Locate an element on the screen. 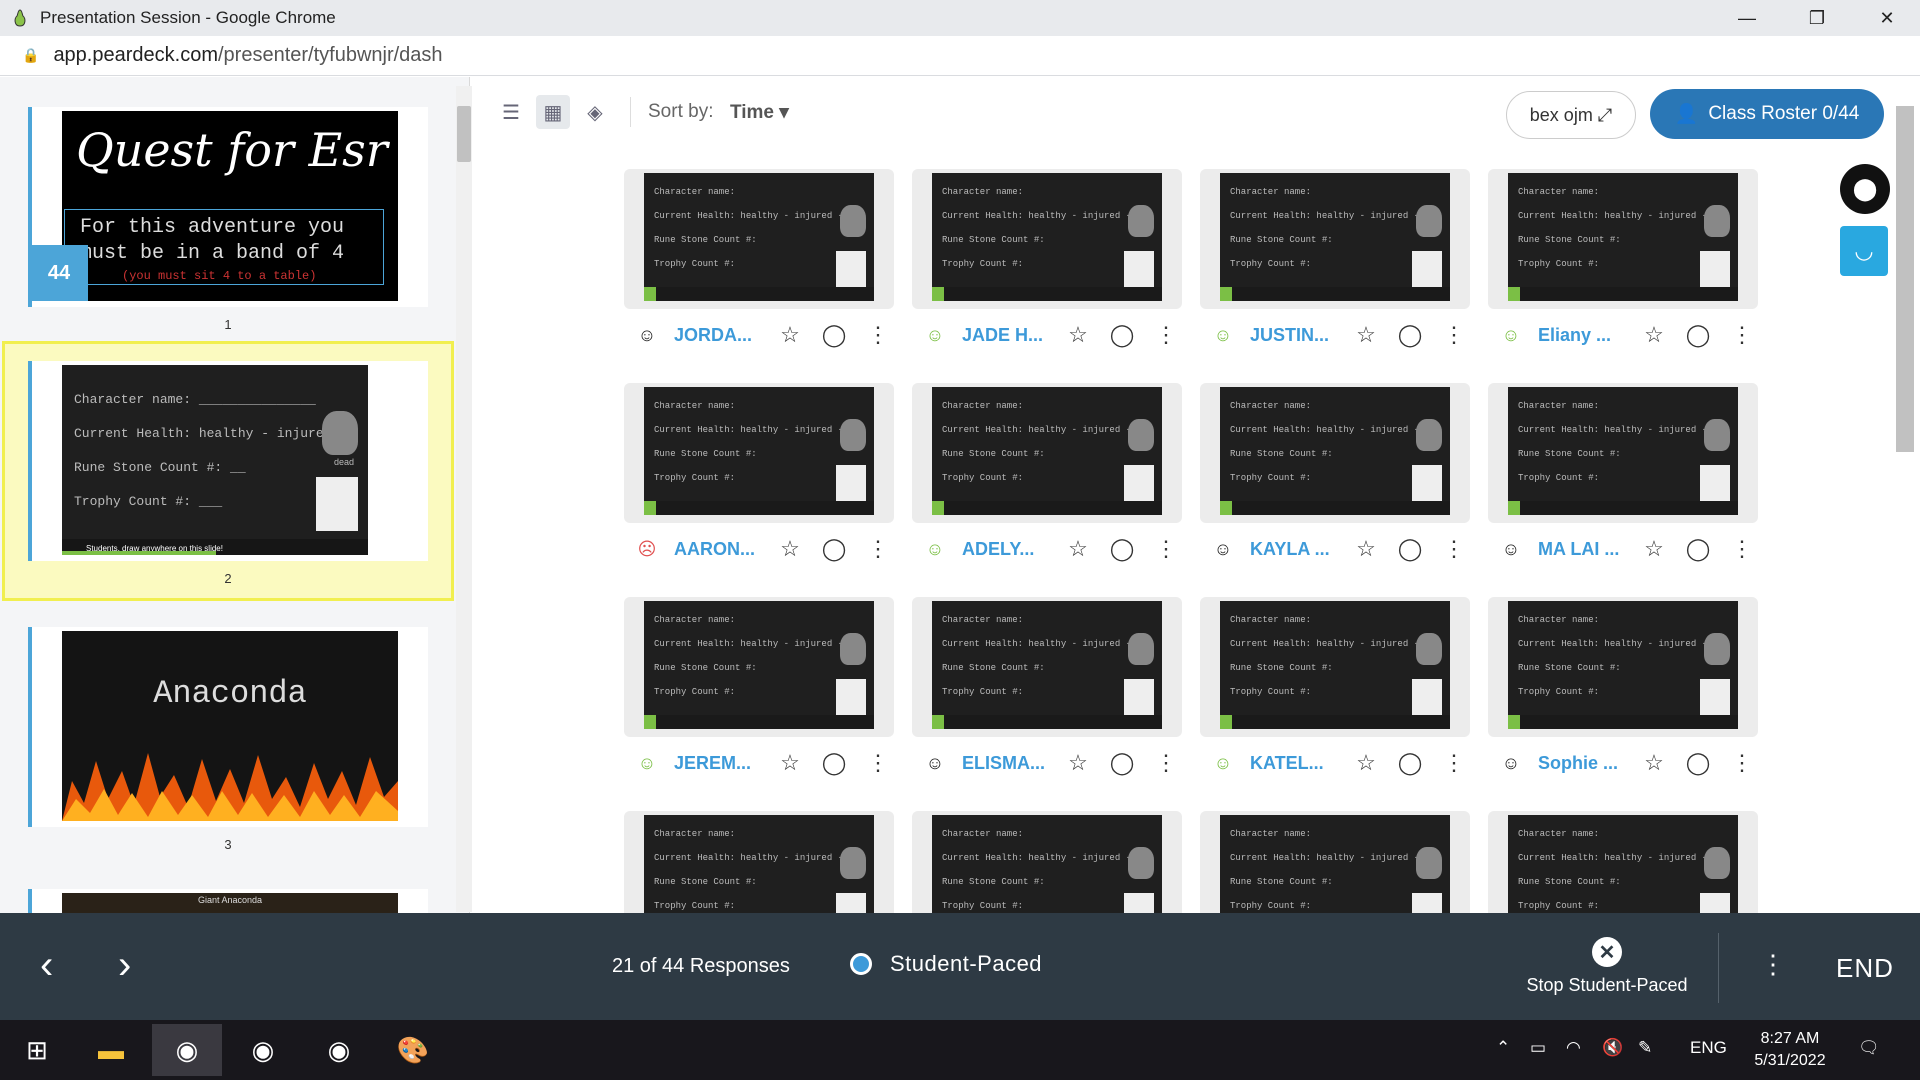 The image size is (1920, 1080). layers-icon: ◈ is located at coordinates (595, 112).